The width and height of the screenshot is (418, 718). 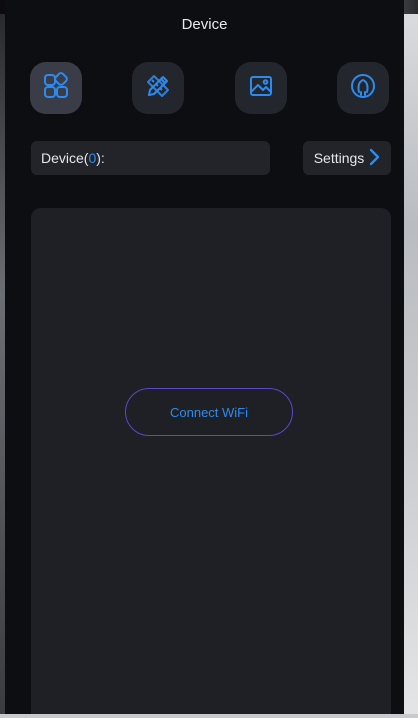 I want to click on settings-label: Settings, so click(x=339, y=158).